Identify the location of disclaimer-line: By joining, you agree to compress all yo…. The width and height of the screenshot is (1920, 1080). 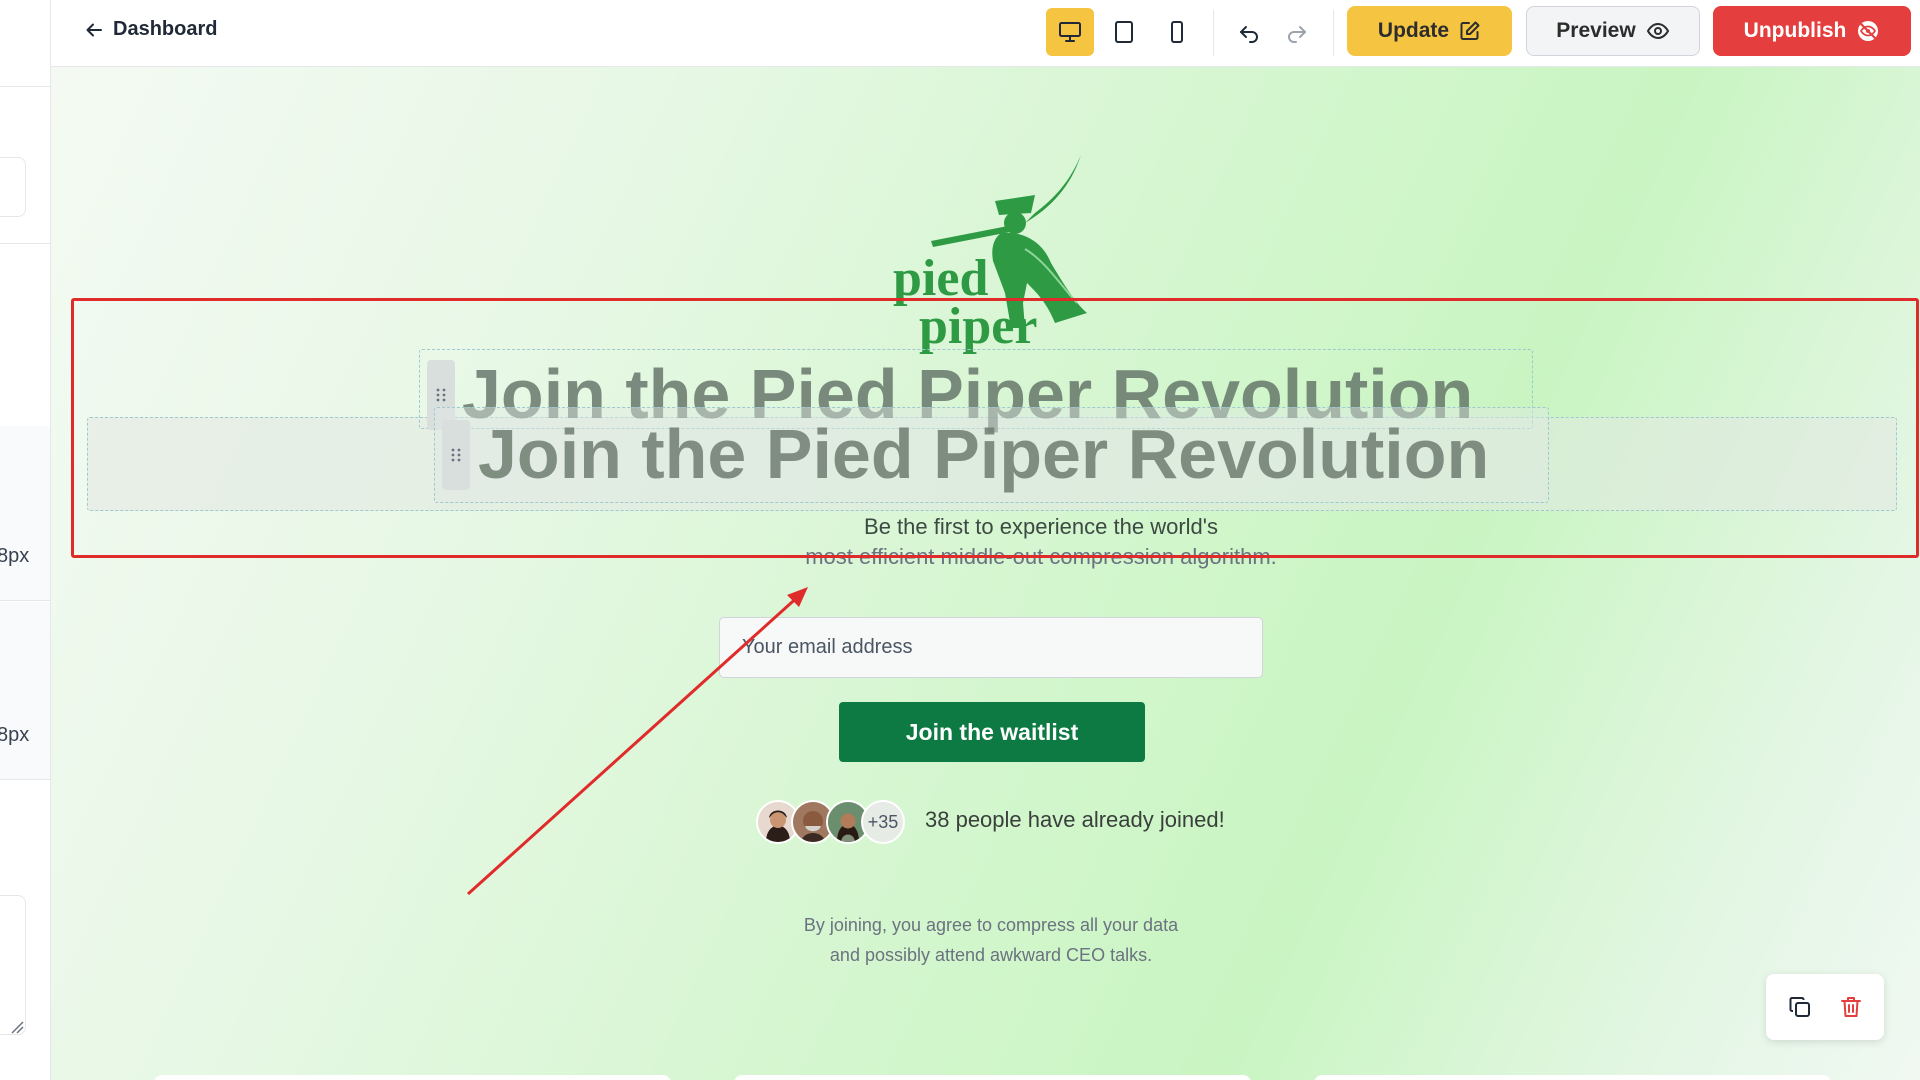
(991, 925).